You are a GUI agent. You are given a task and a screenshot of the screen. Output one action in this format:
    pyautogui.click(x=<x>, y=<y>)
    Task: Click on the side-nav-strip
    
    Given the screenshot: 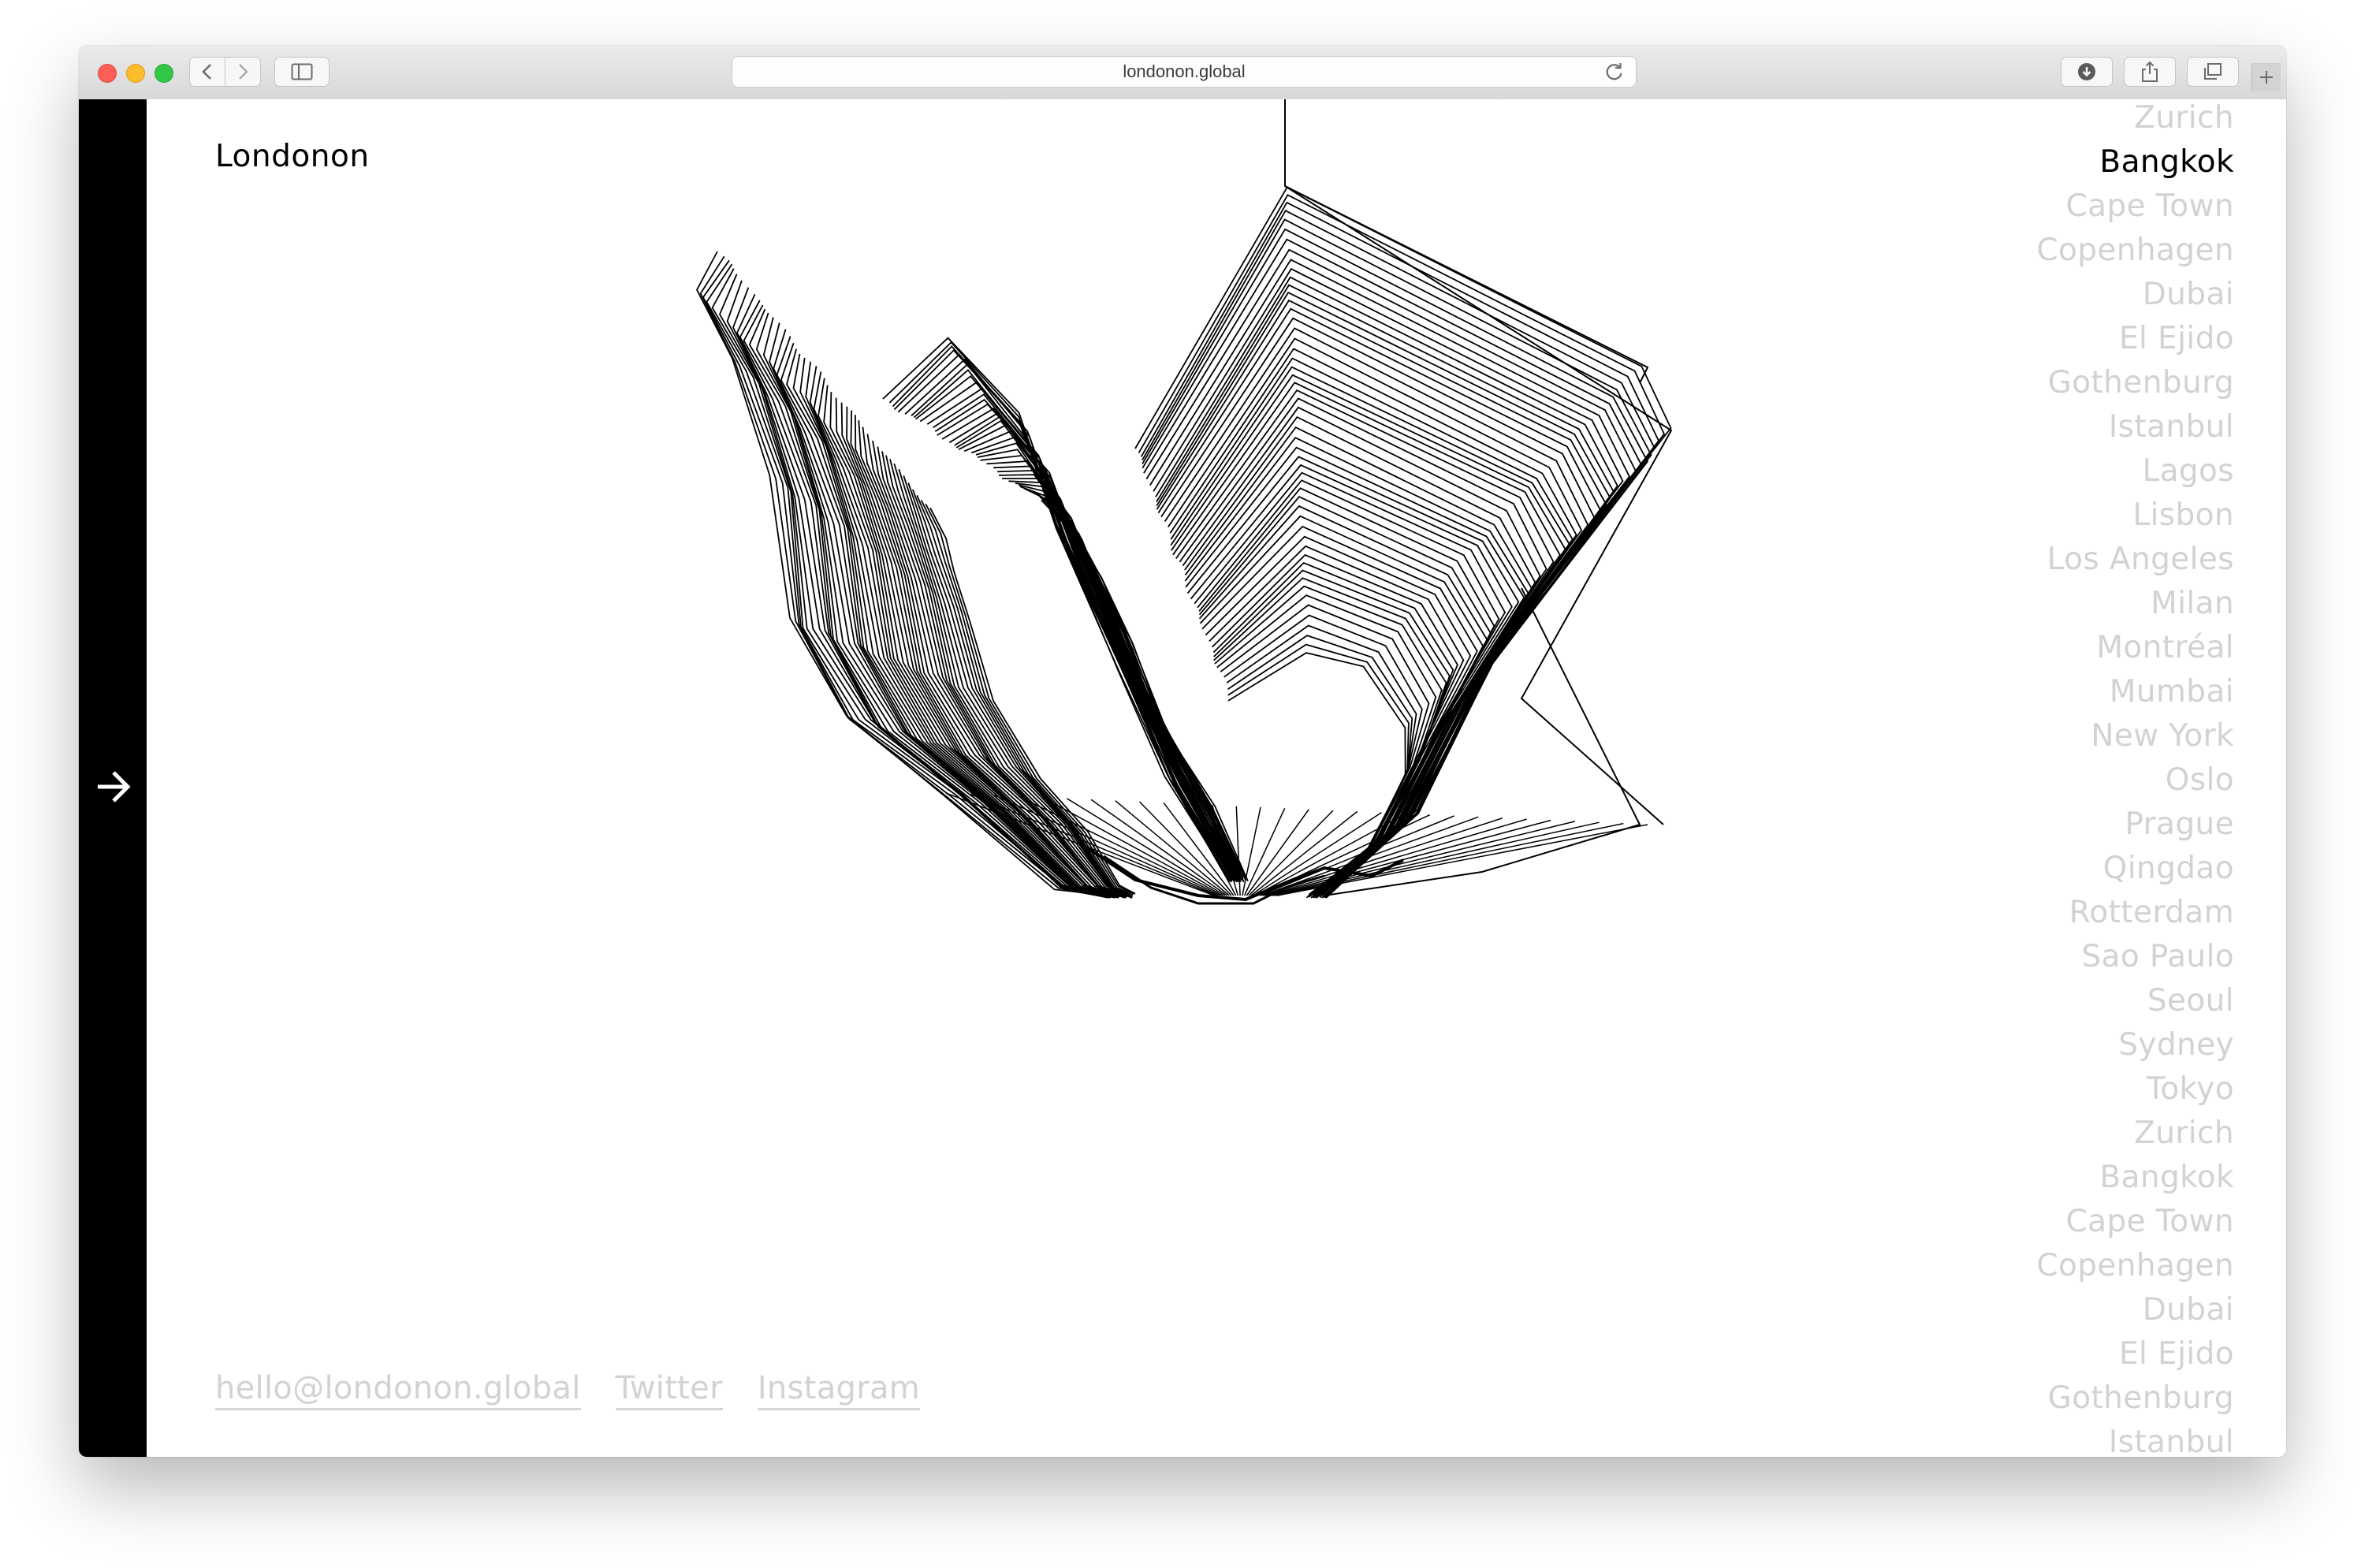 What is the action you would take?
    pyautogui.click(x=113, y=778)
    